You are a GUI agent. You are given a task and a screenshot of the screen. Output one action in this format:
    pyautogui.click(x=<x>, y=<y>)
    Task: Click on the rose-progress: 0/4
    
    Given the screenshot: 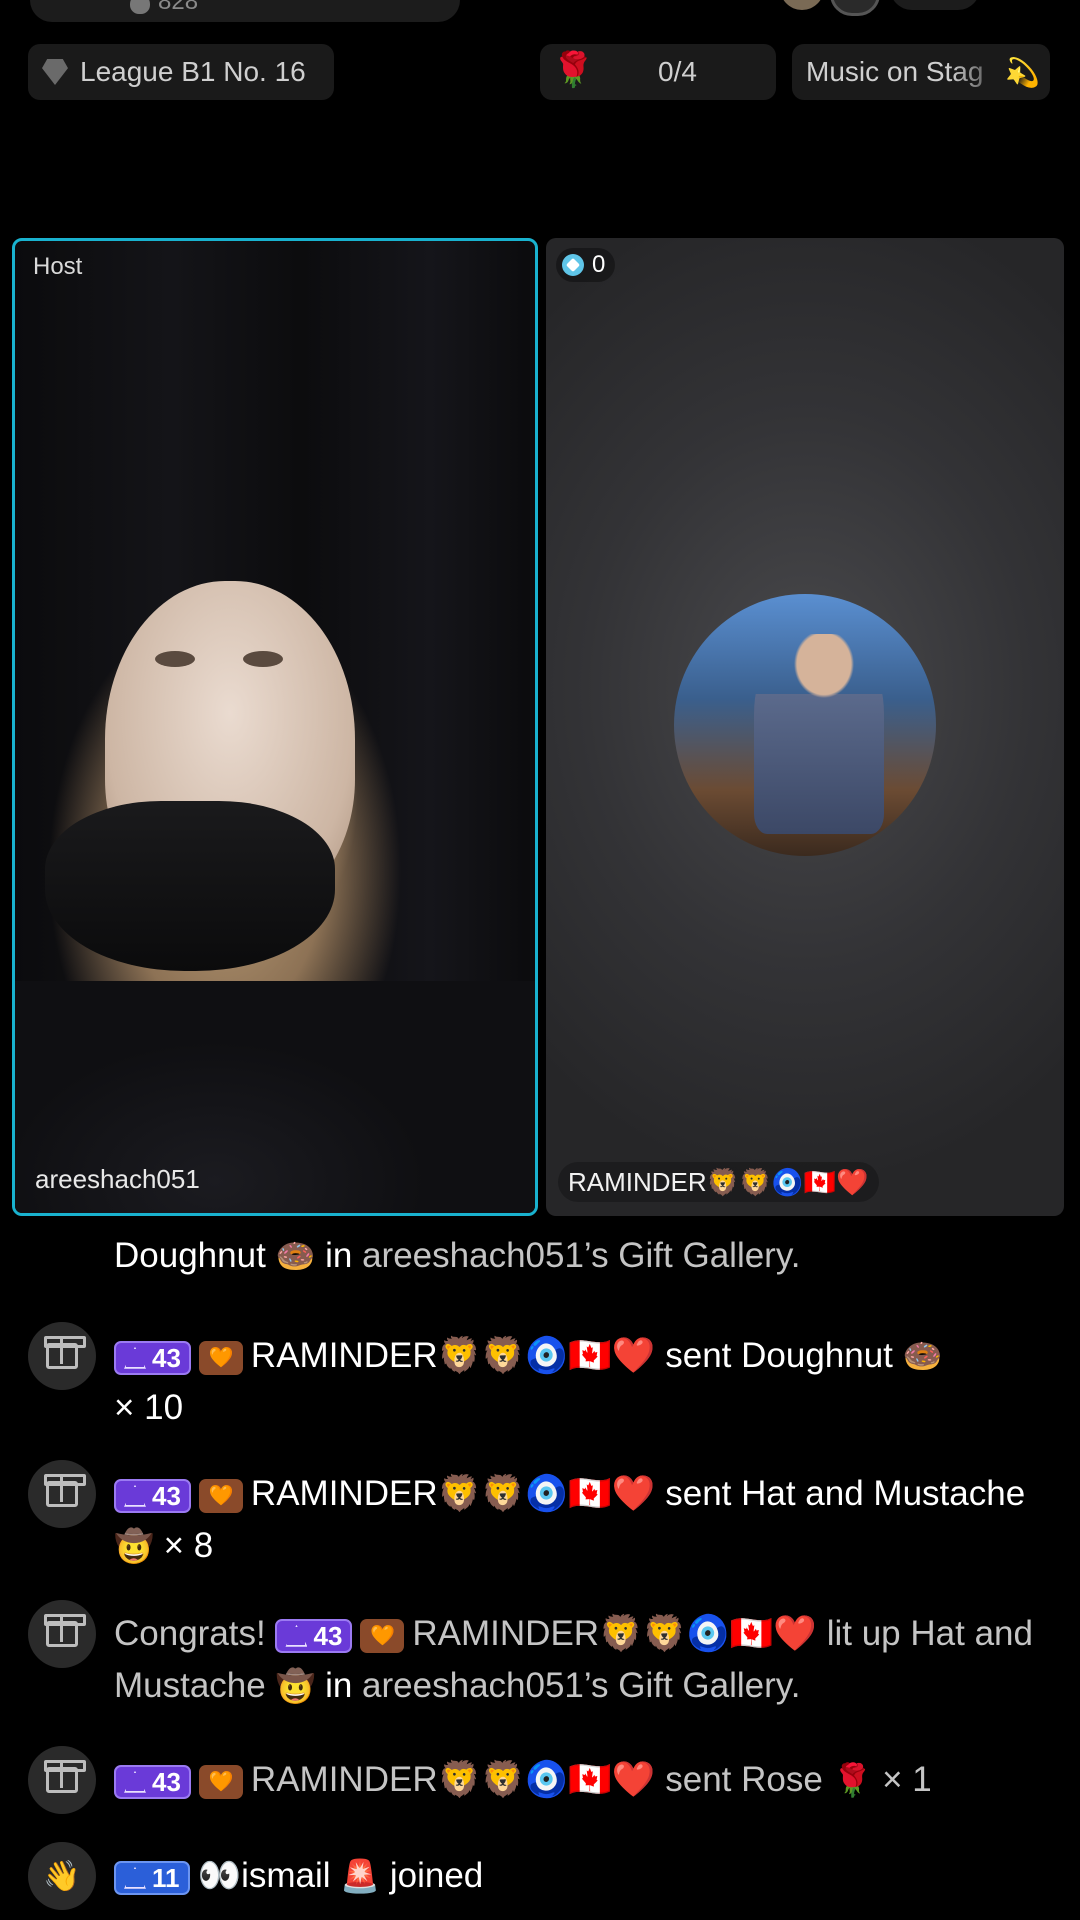 What is the action you would take?
    pyautogui.click(x=677, y=71)
    